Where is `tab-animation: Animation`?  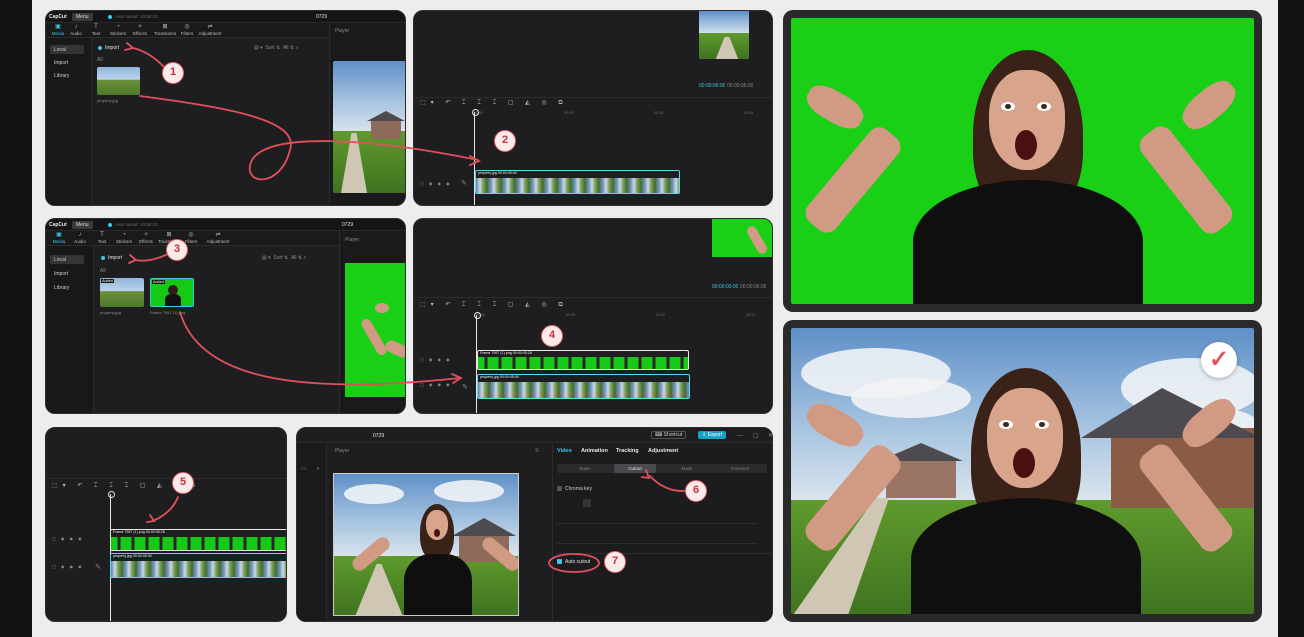
tab-animation: Animation is located at coordinates (594, 451).